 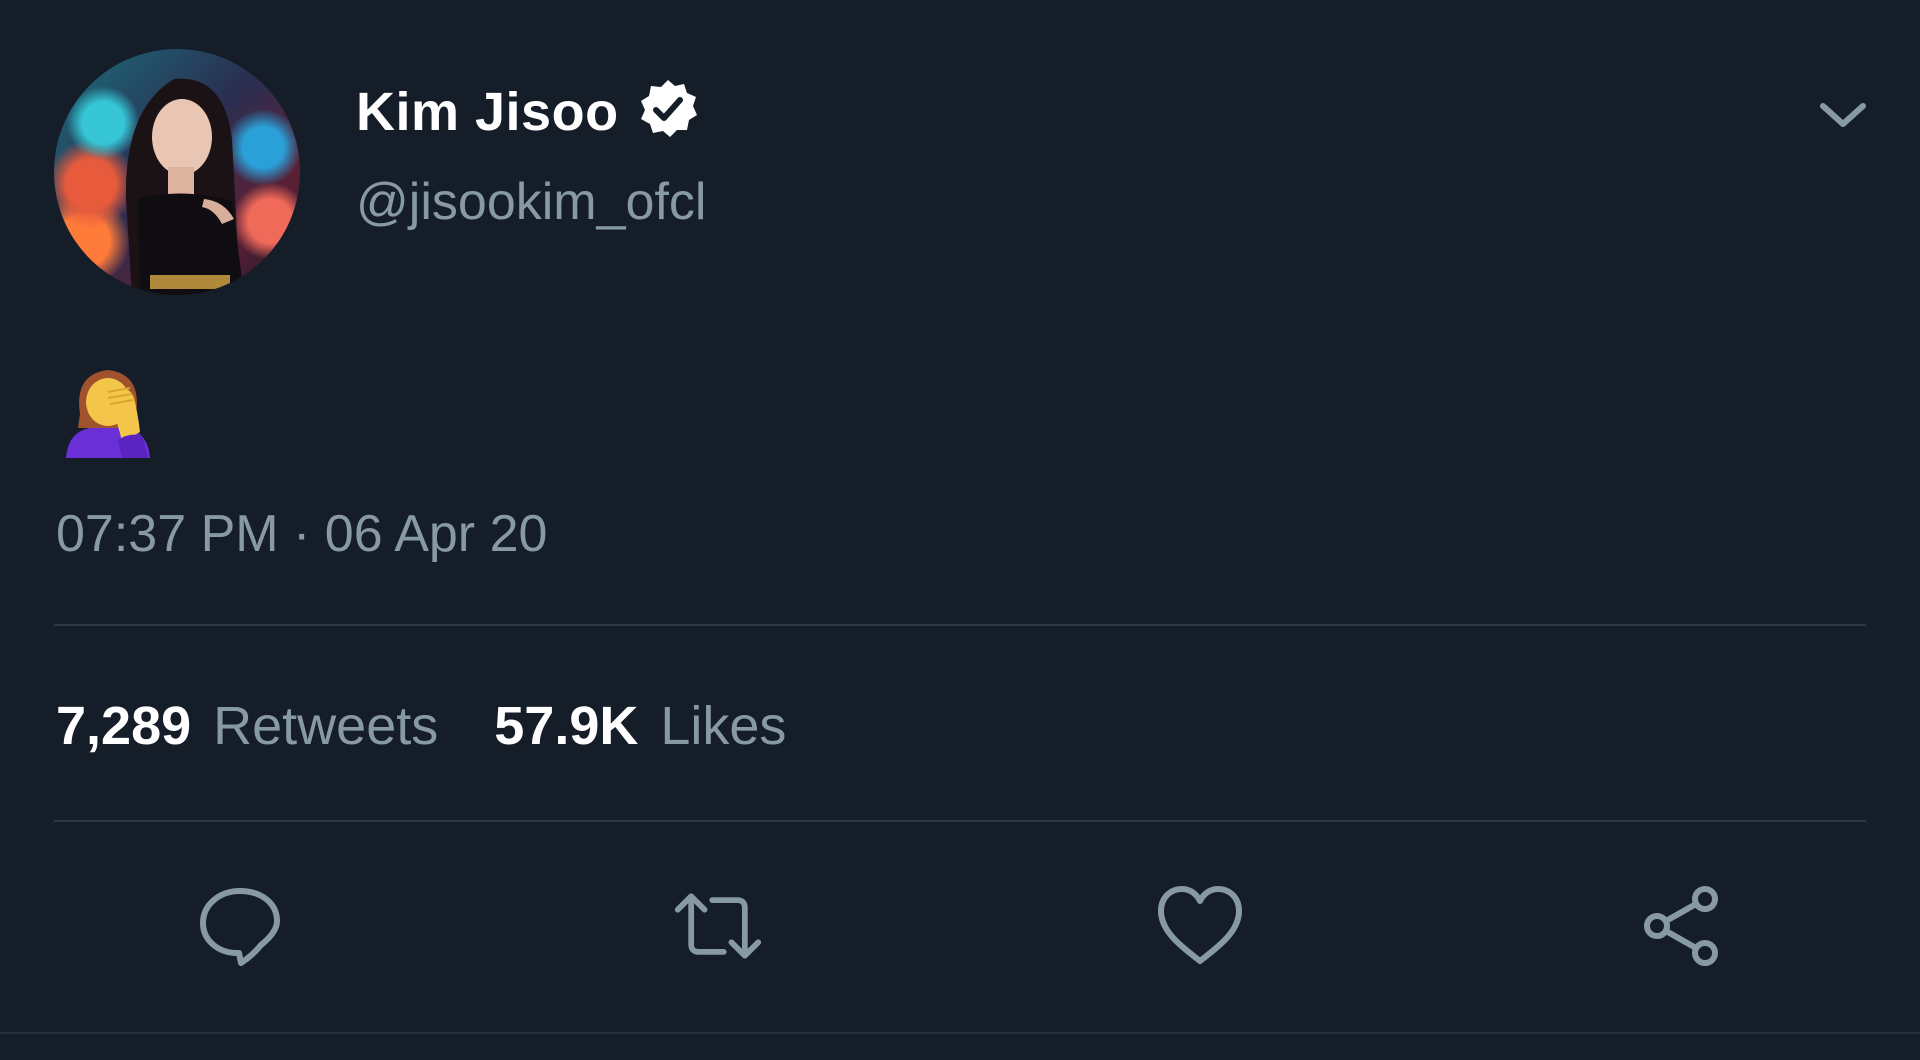 I want to click on avatar, so click(x=177, y=172).